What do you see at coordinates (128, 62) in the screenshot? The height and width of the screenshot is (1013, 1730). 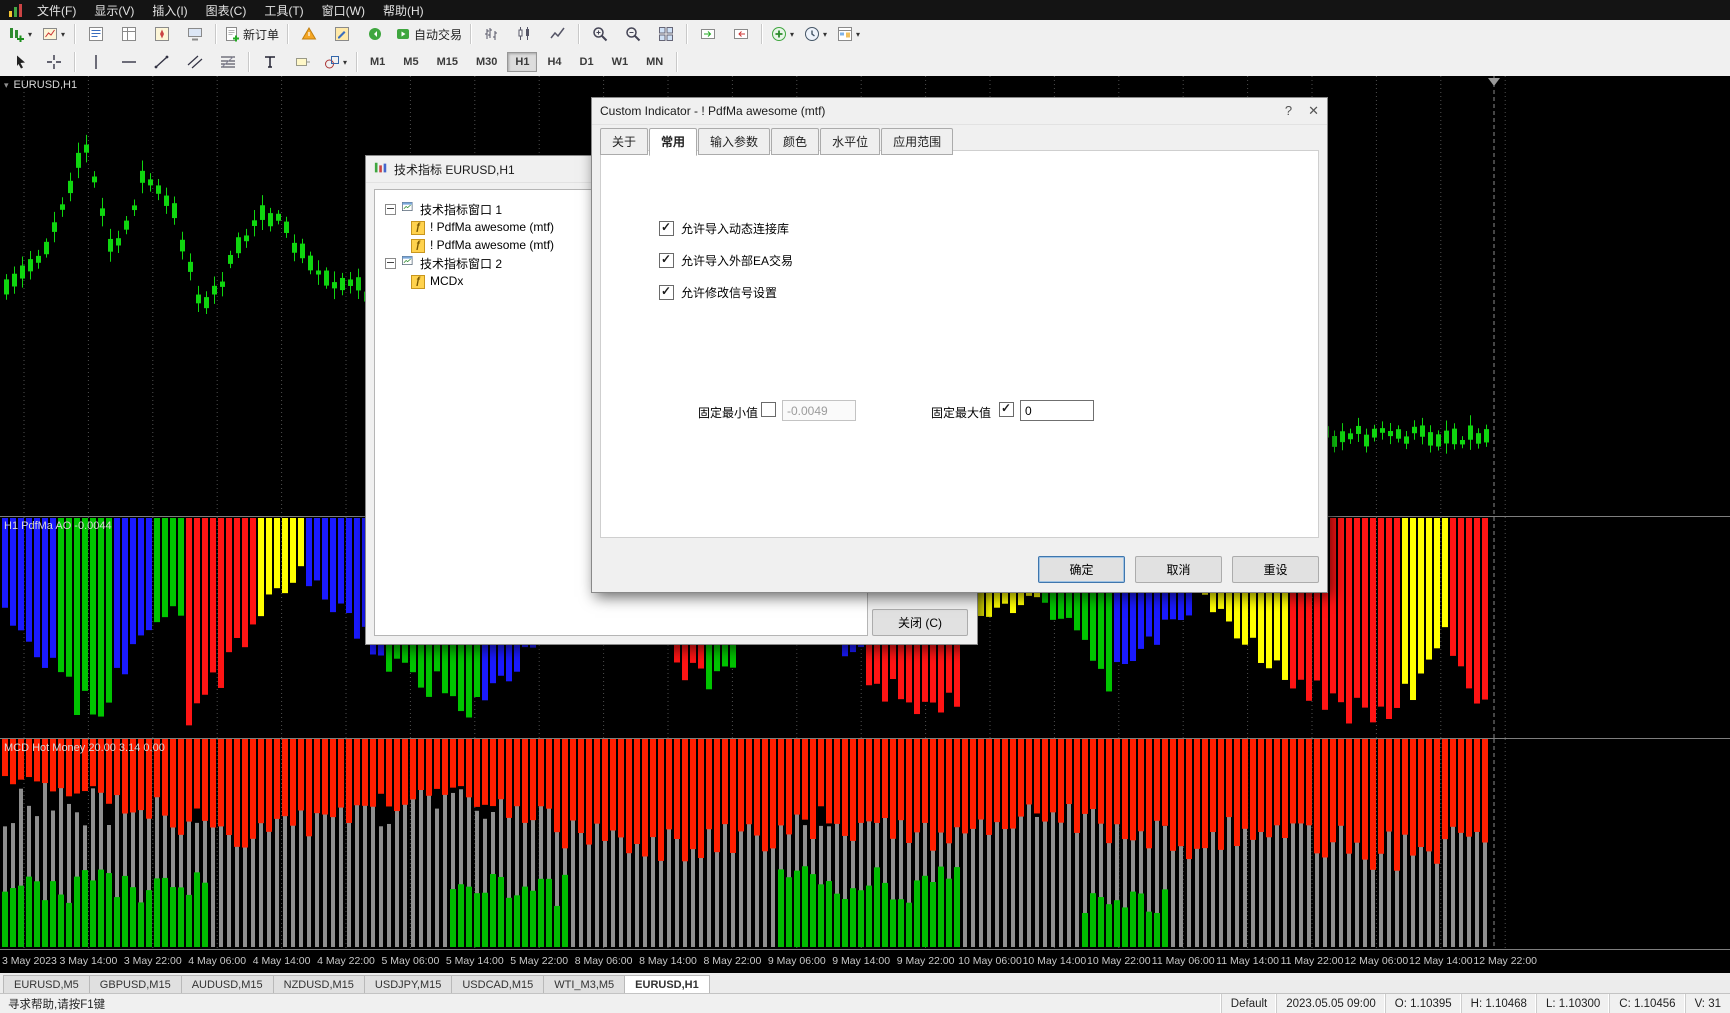 I see `horizontal-line-button` at bounding box center [128, 62].